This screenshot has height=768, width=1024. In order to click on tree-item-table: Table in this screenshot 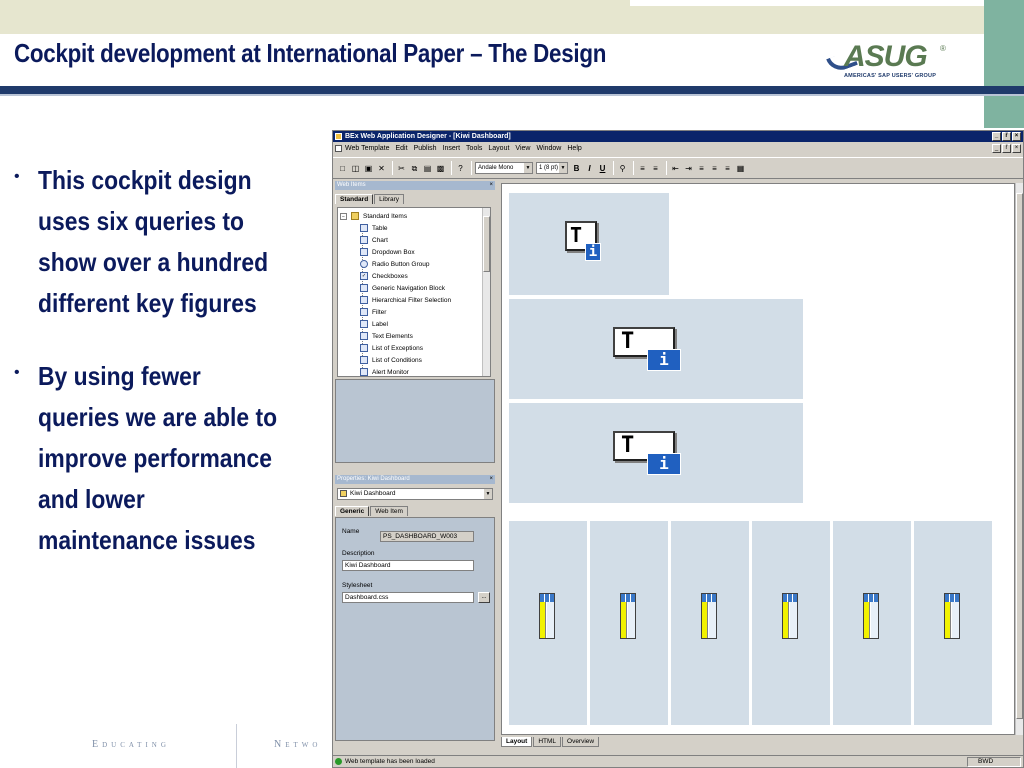, I will do `click(374, 228)`.